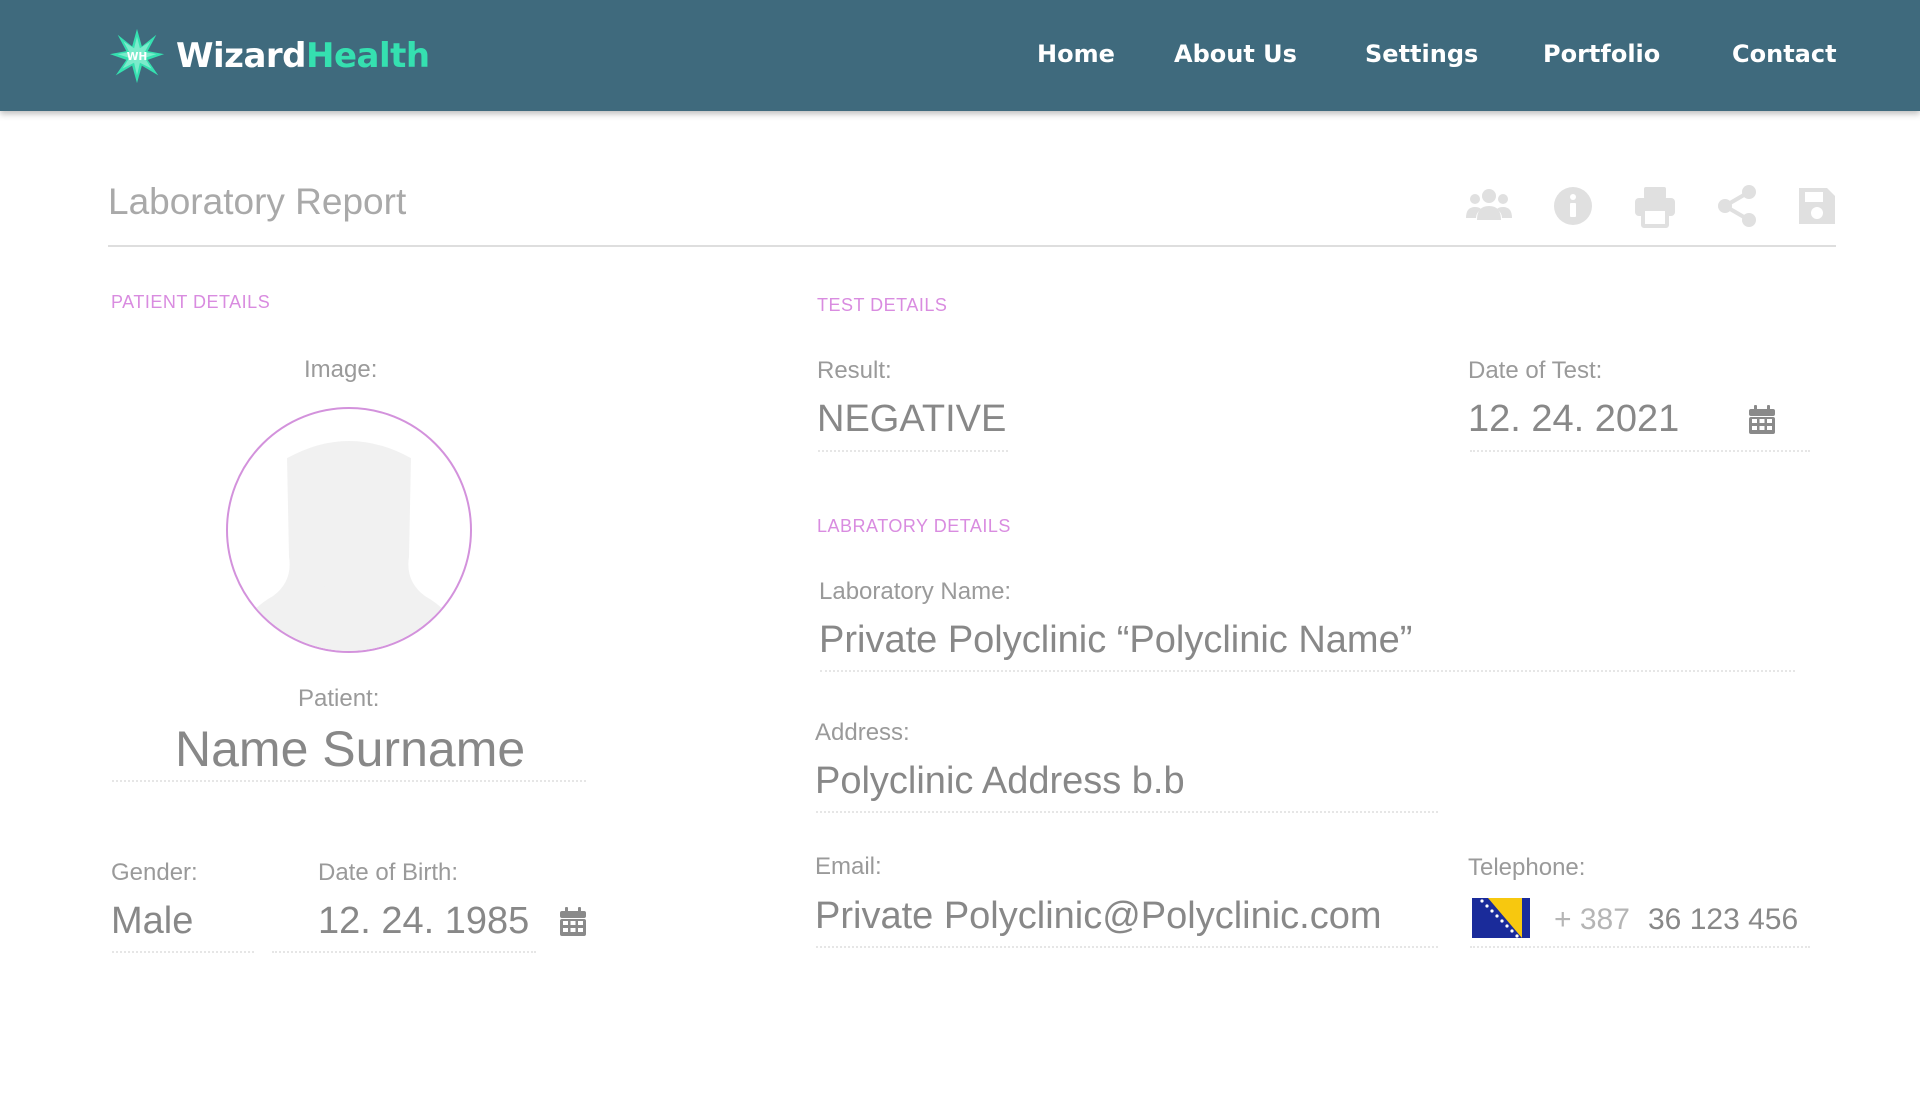 The height and width of the screenshot is (1108, 1920). What do you see at coordinates (257, 201) in the screenshot?
I see `page-title: Laboratory Report` at bounding box center [257, 201].